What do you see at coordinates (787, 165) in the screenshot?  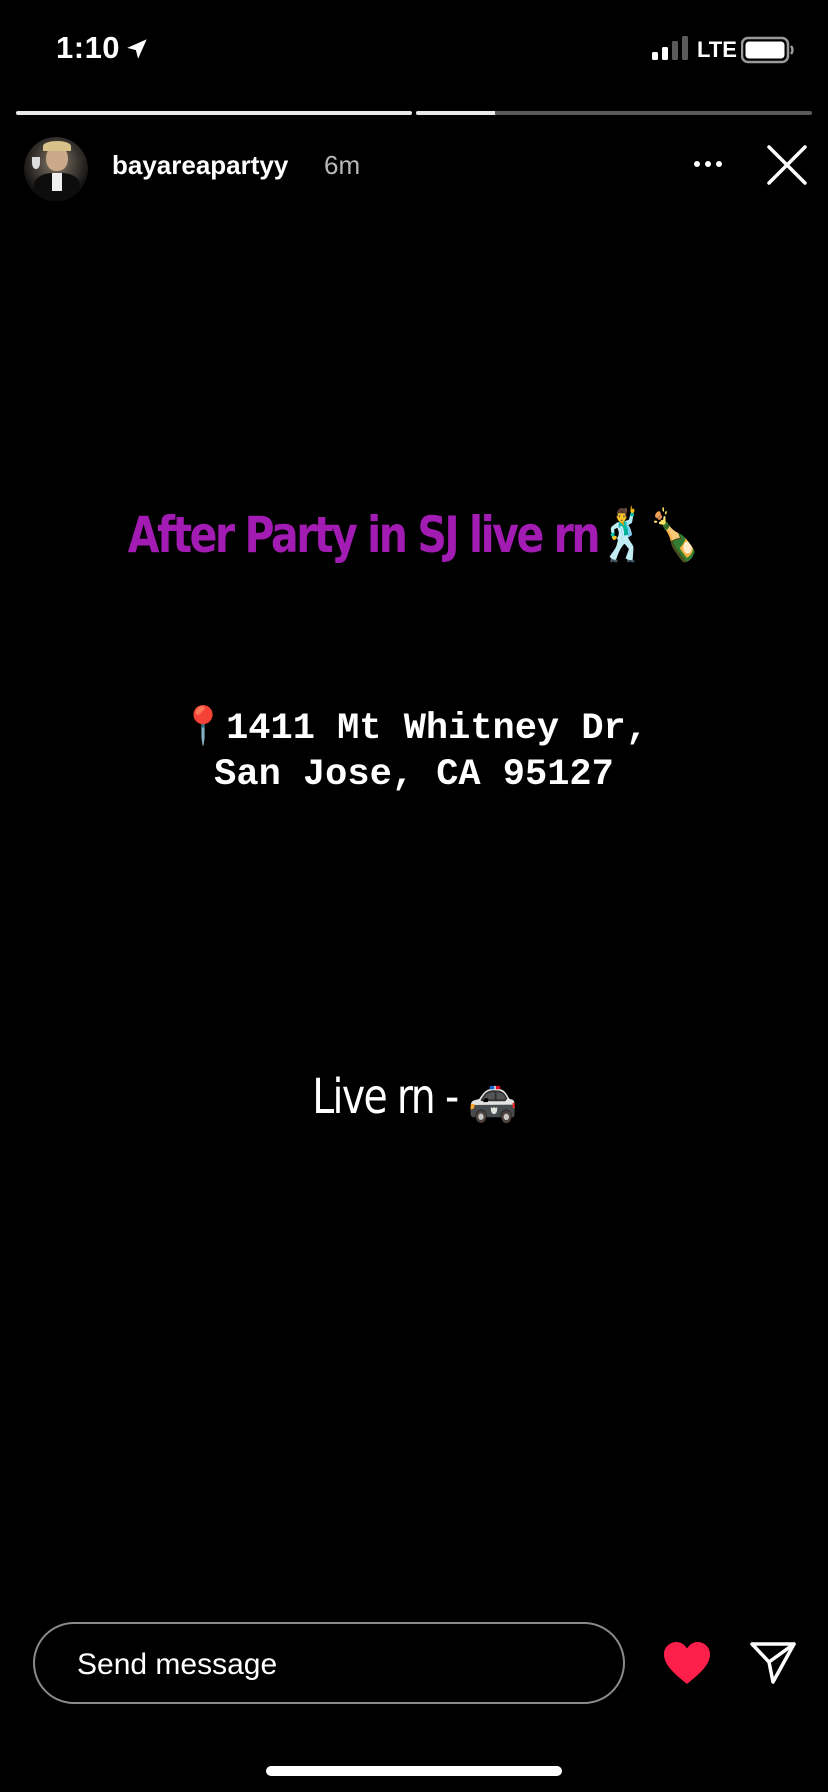 I see `close-icon` at bounding box center [787, 165].